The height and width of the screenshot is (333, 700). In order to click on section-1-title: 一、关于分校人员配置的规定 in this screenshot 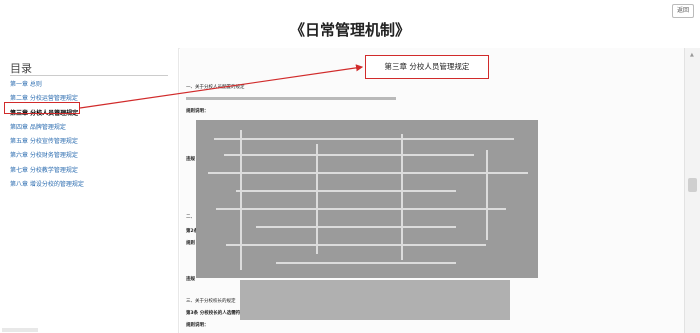, I will do `click(215, 87)`.